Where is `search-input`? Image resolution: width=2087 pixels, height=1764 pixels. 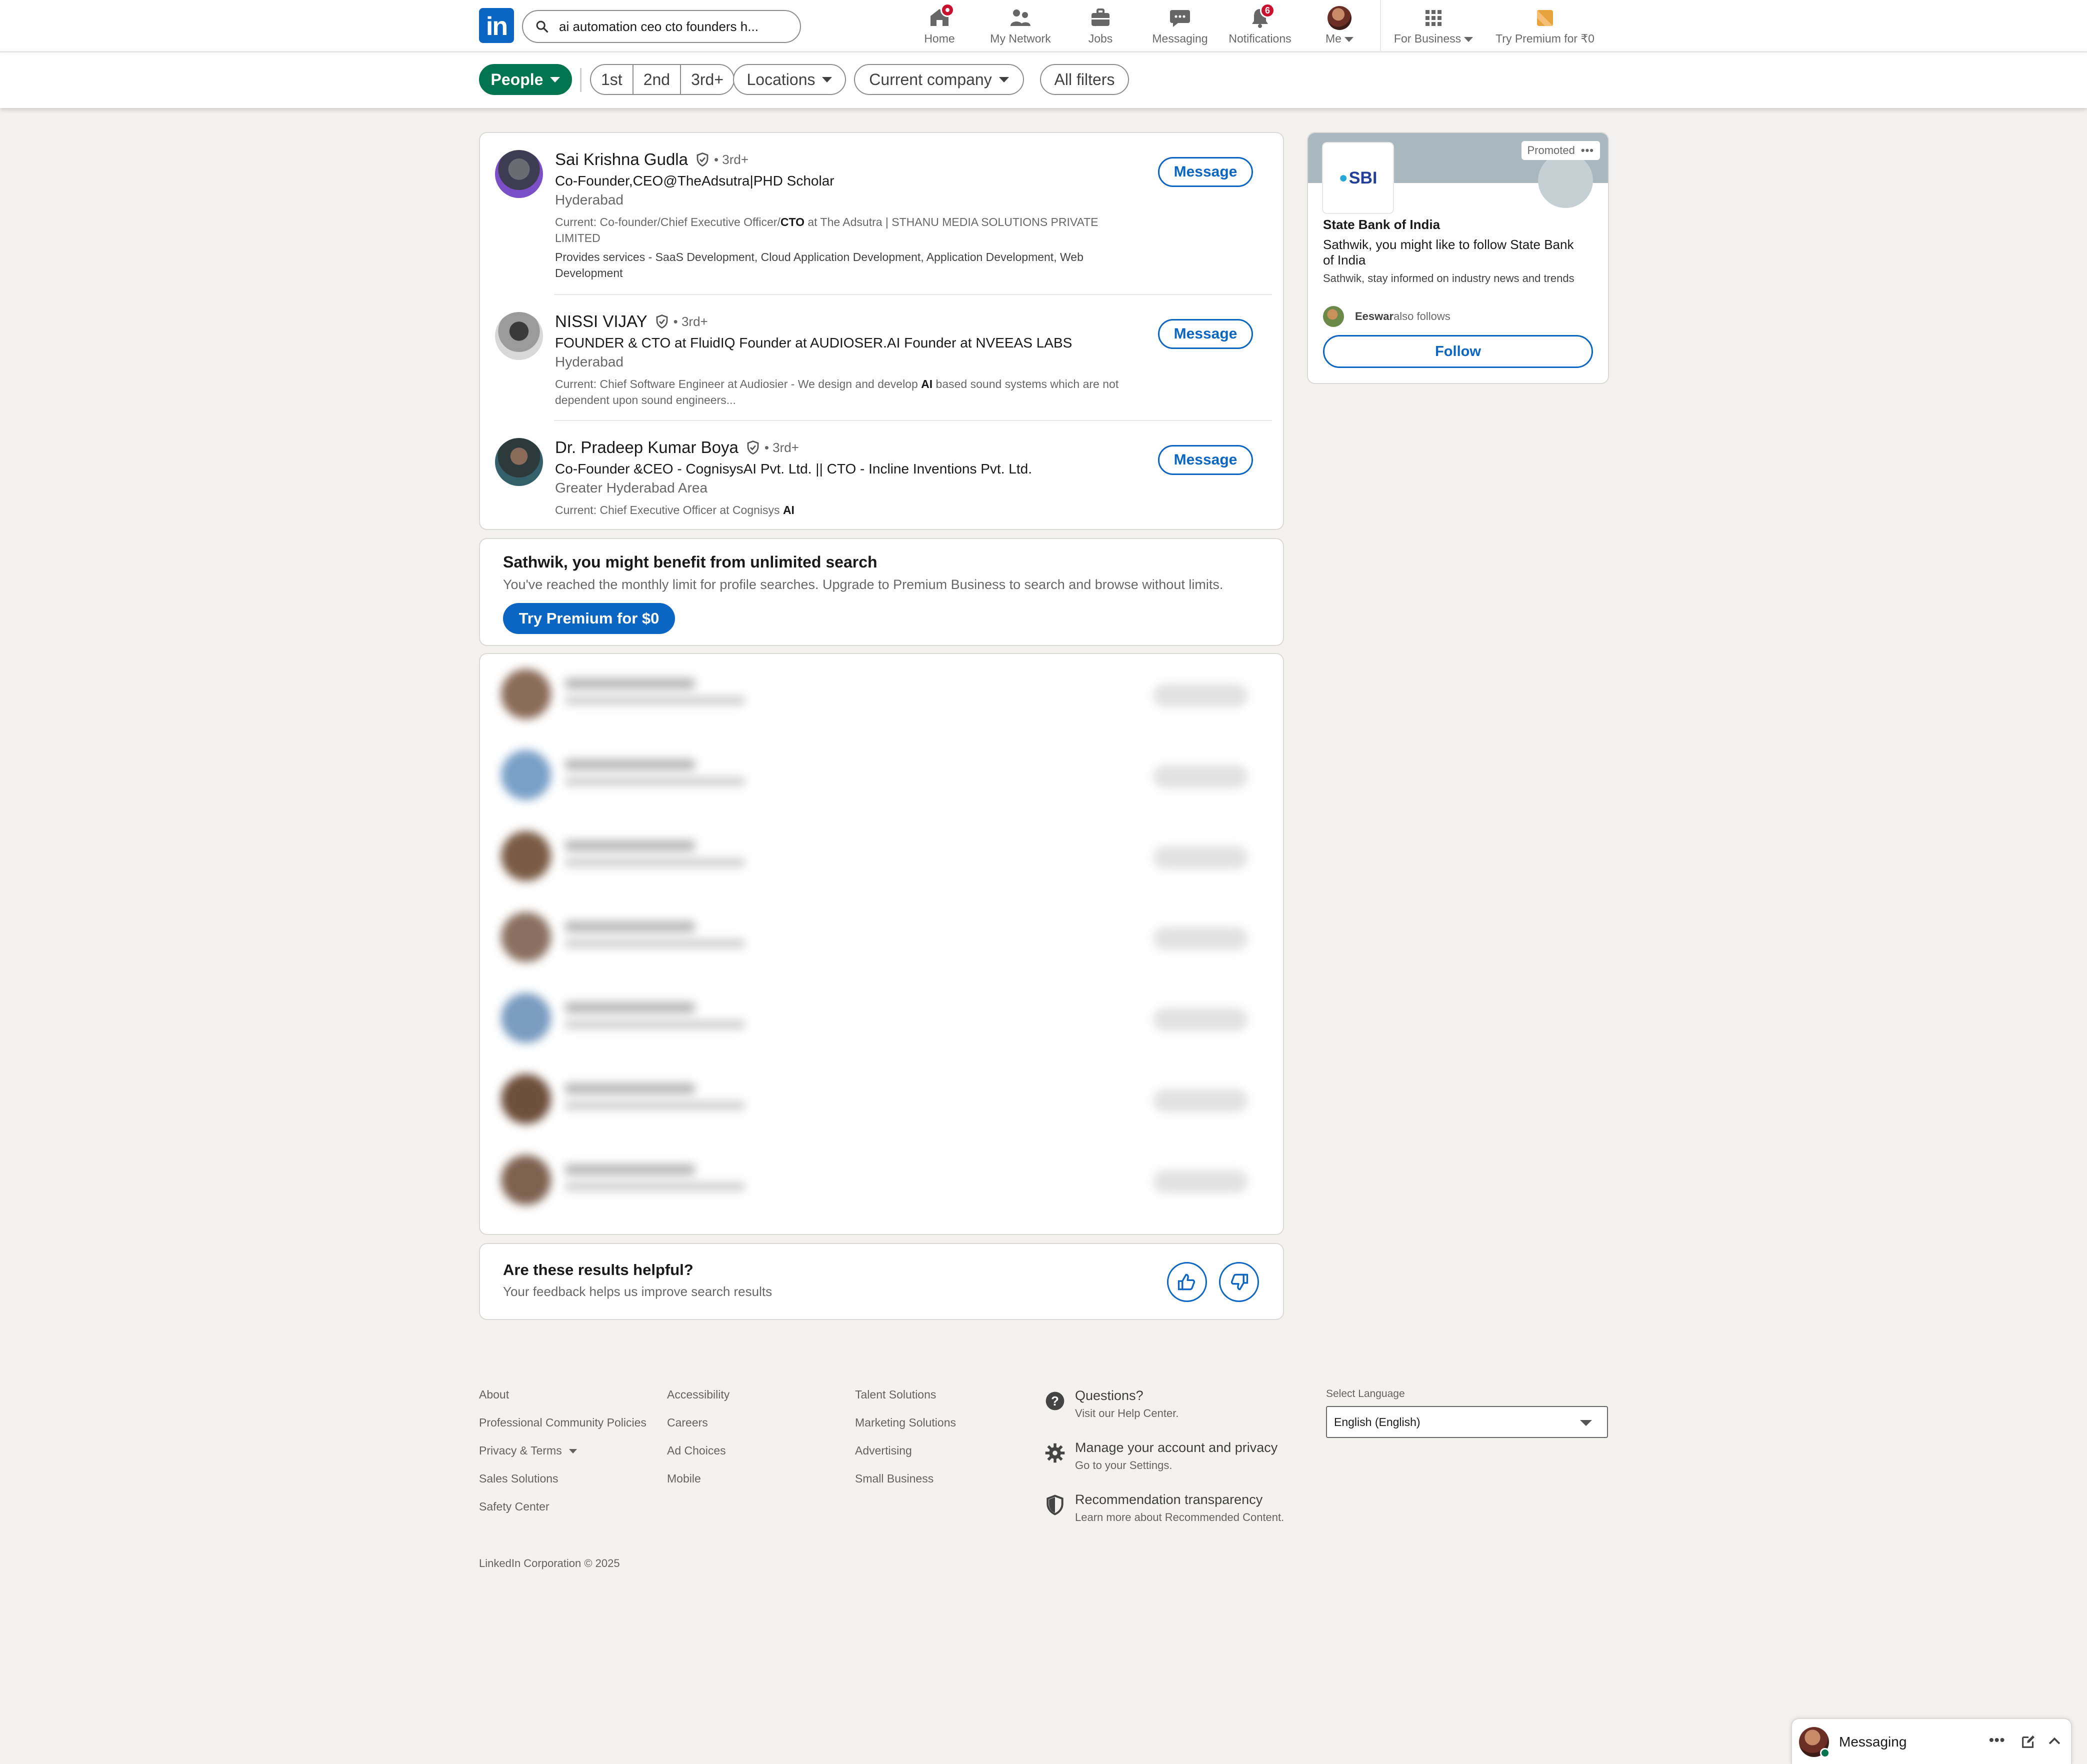
search-input is located at coordinates (676, 26).